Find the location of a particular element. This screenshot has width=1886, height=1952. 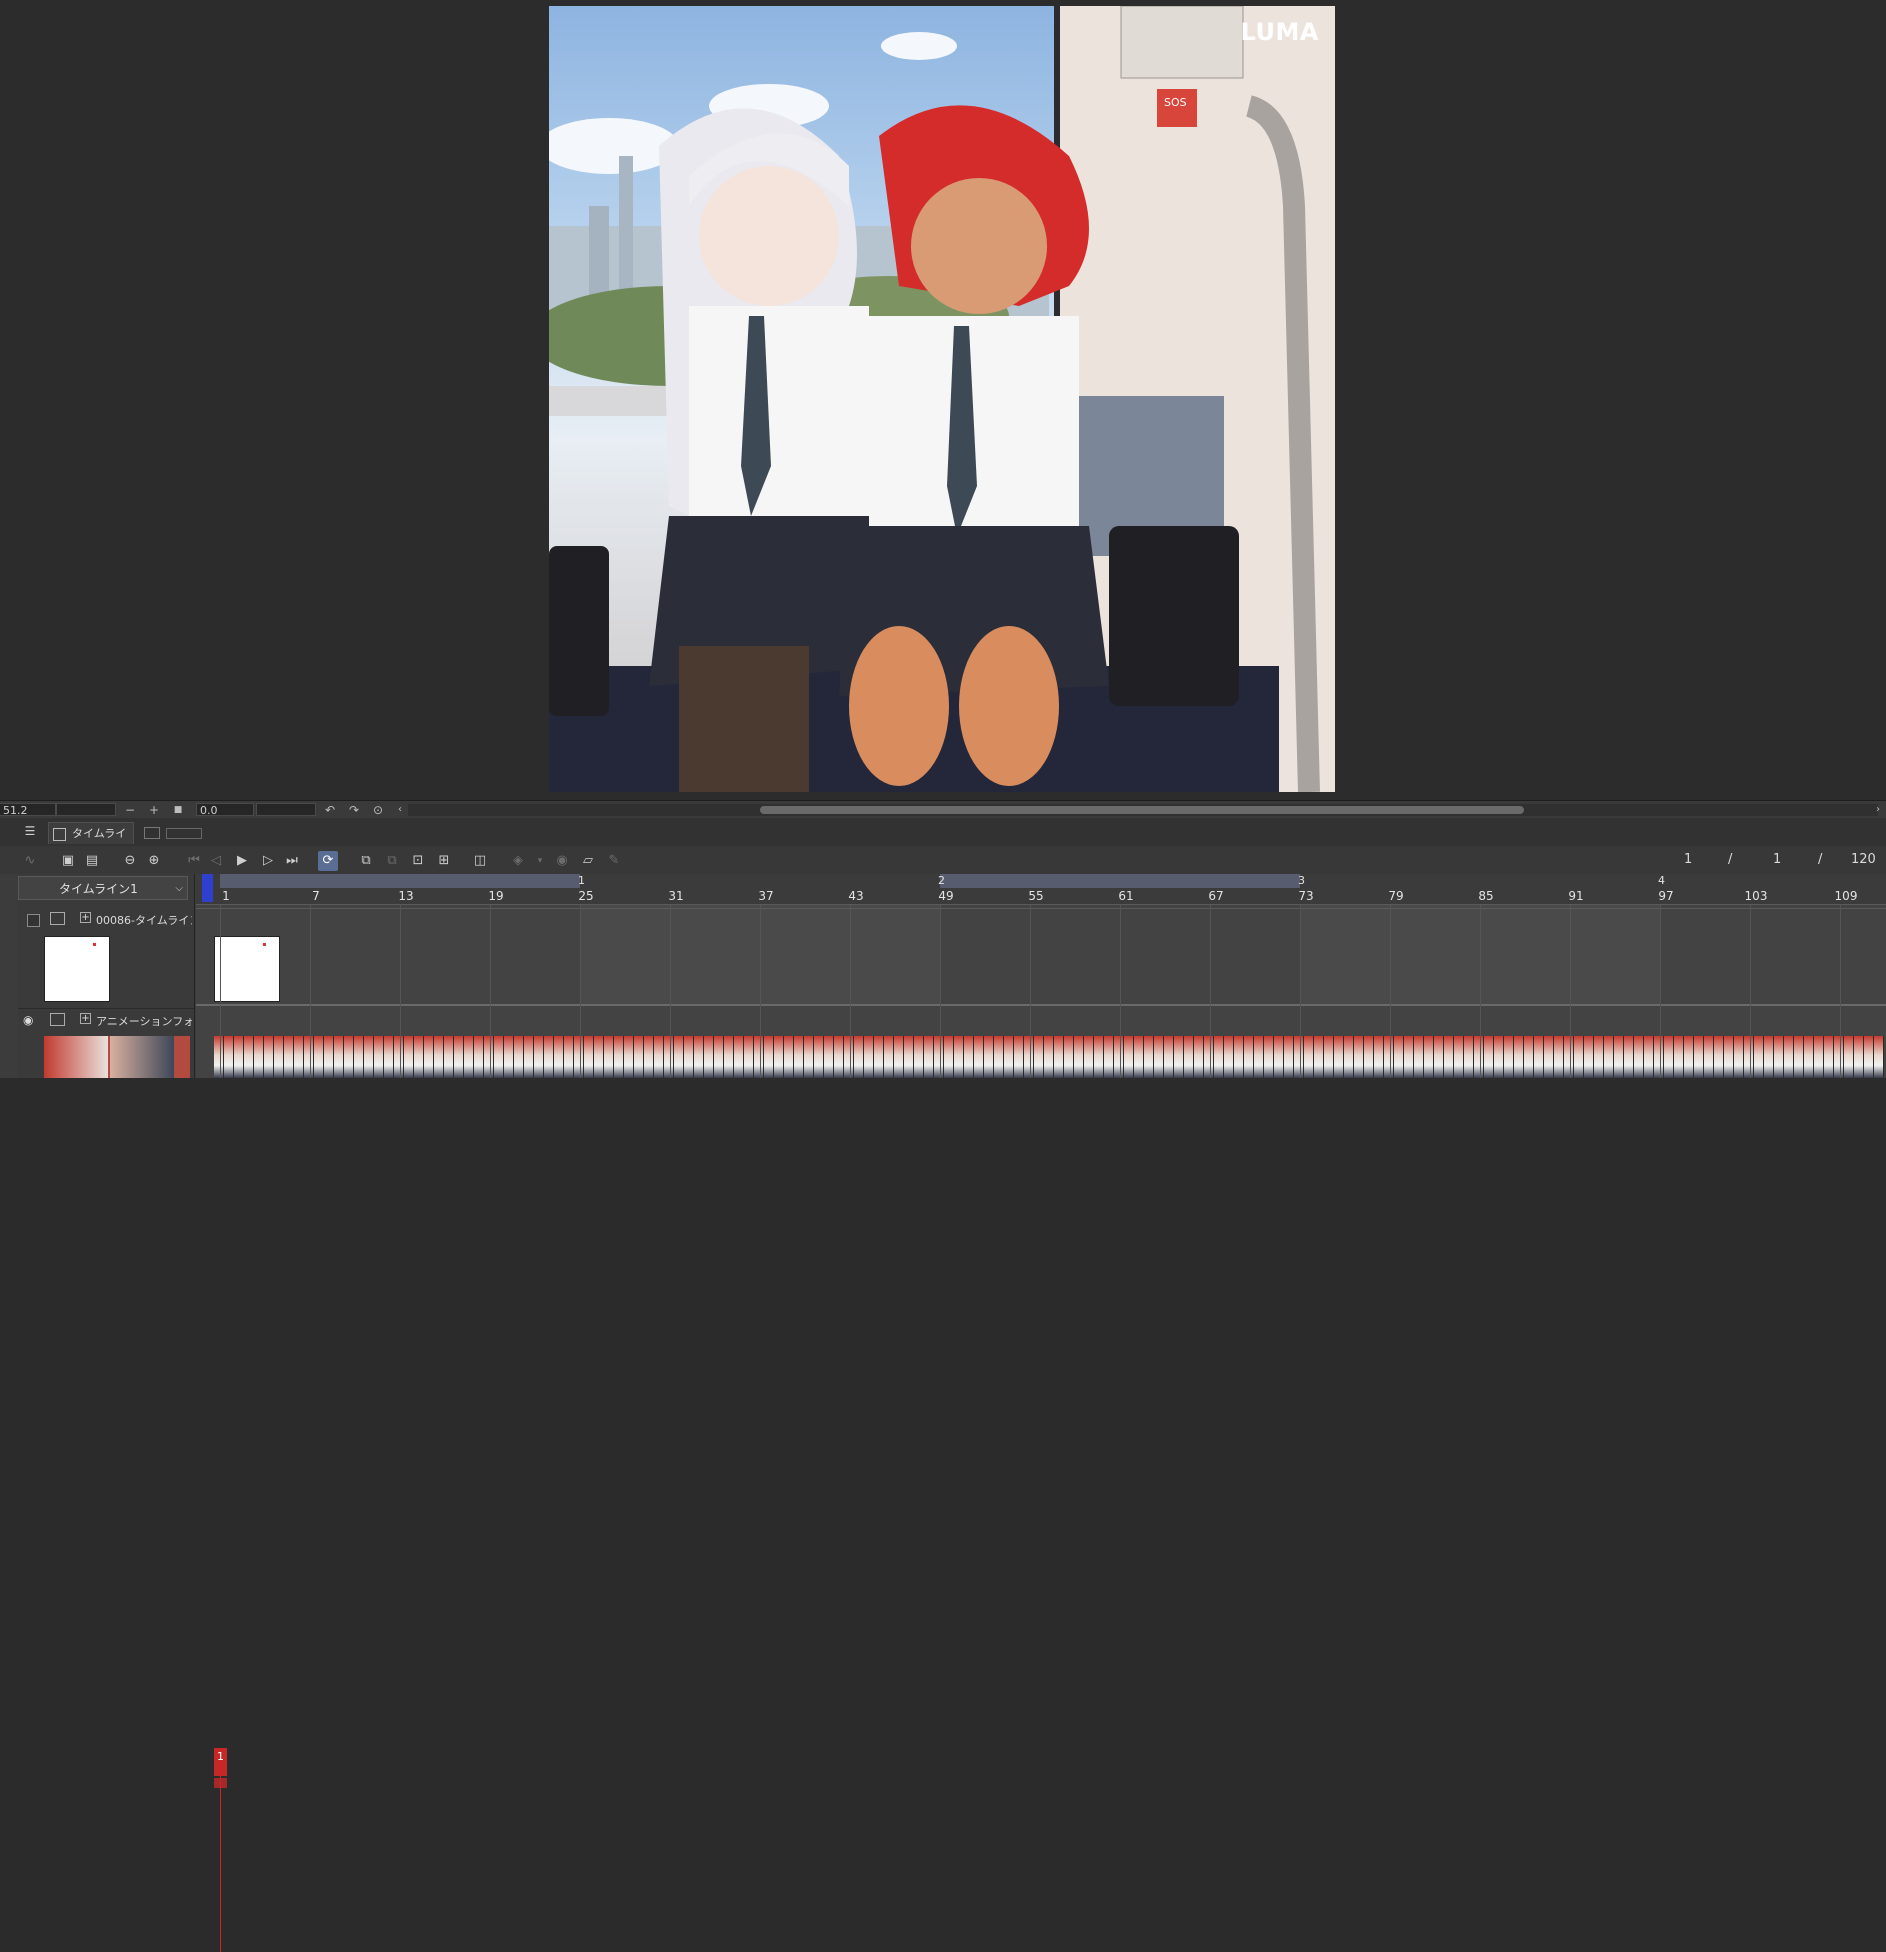

graph-icon: ∿ is located at coordinates (30, 861).